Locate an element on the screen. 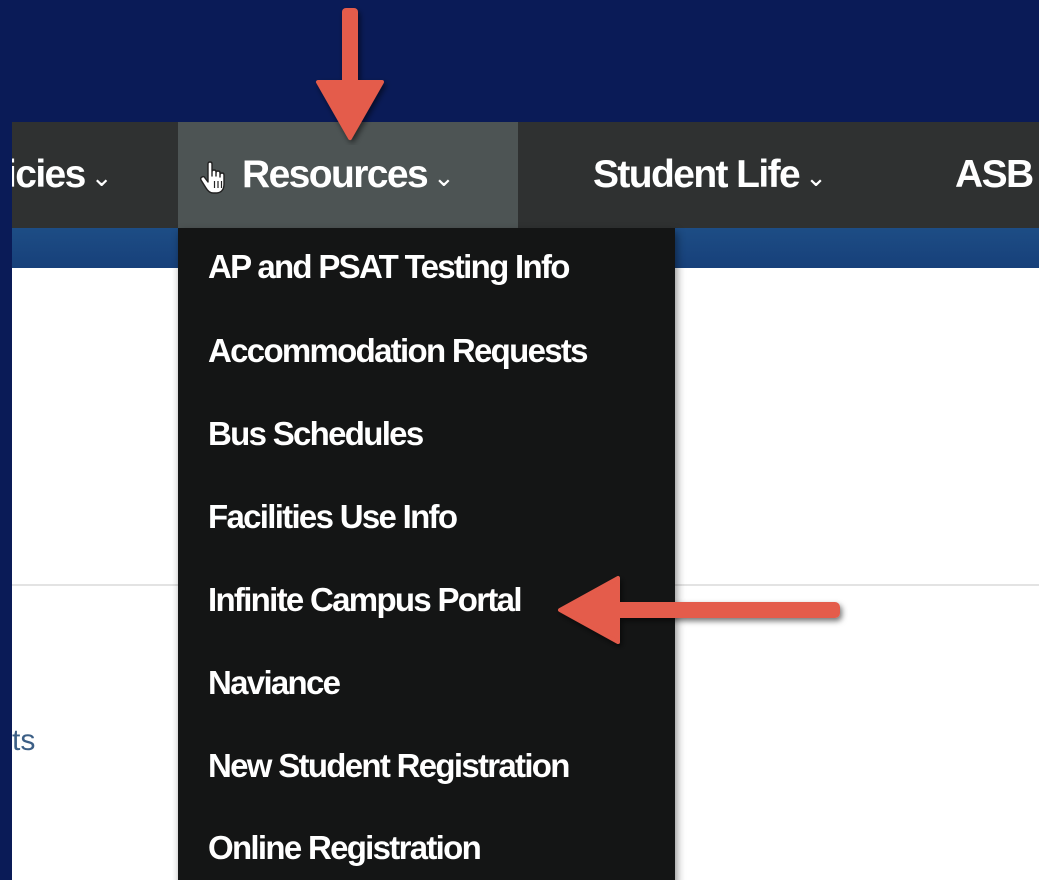  menu-item-new-student-registration: New Student Registration is located at coordinates (389, 766).